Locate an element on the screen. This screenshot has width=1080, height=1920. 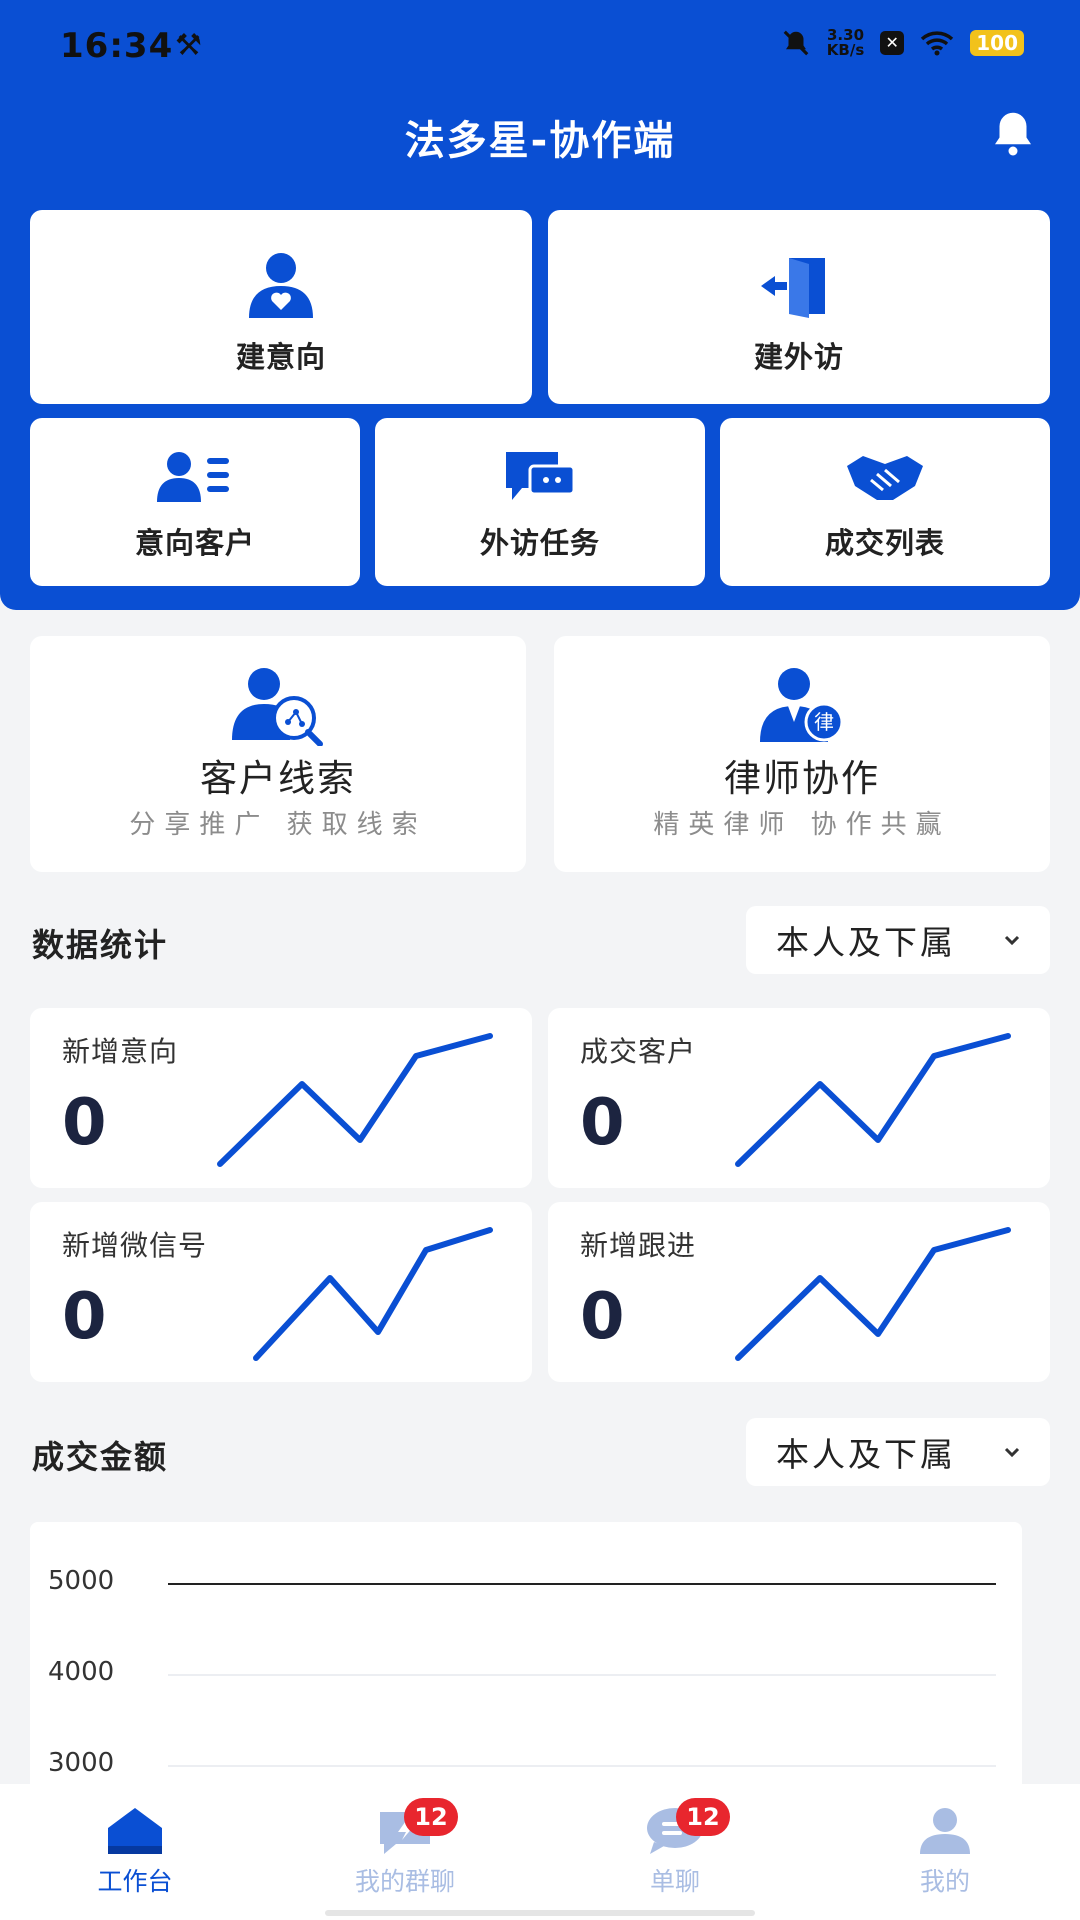
tab-label: 单聊 is located at coordinates (674, 1881).